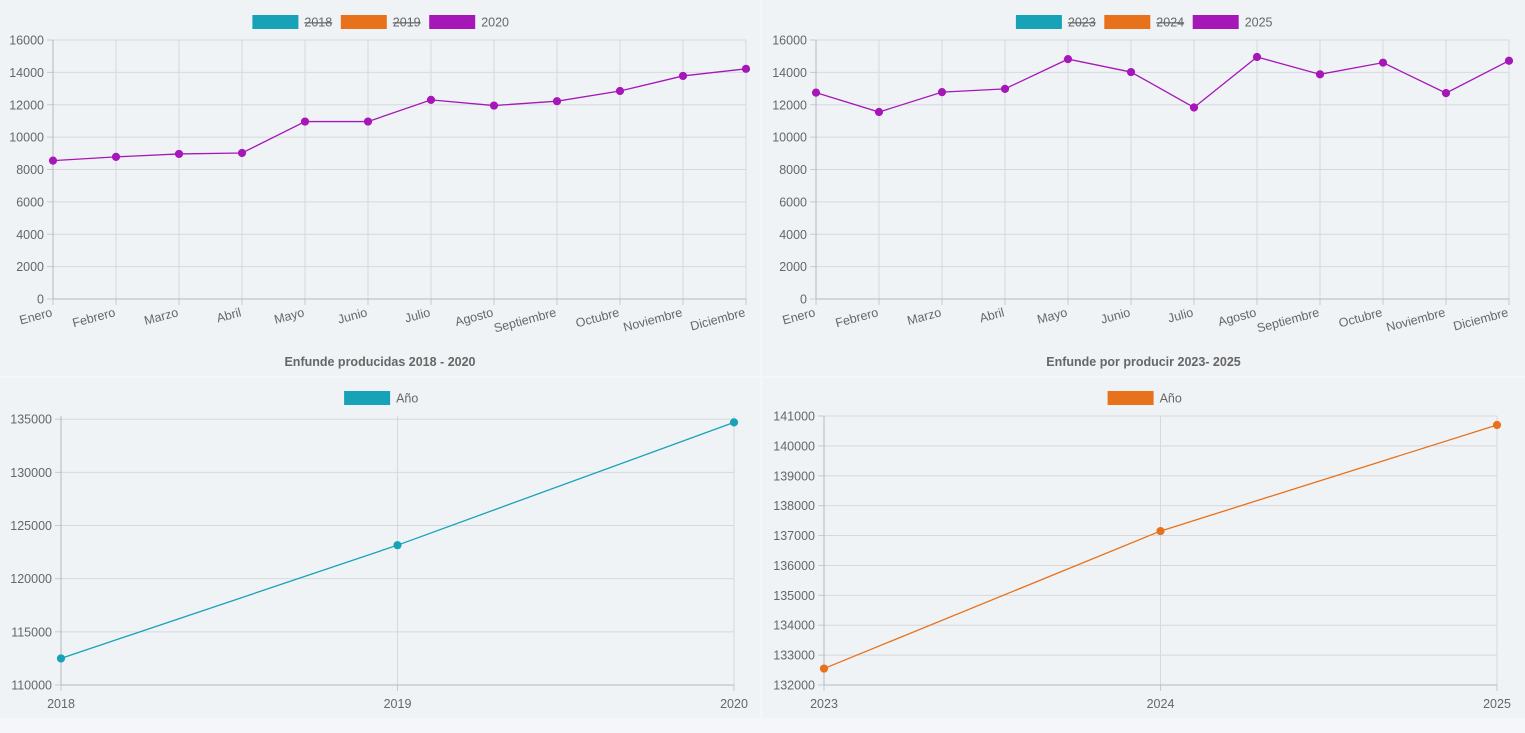  I want to click on y-tick-label: 12000, so click(789, 105).